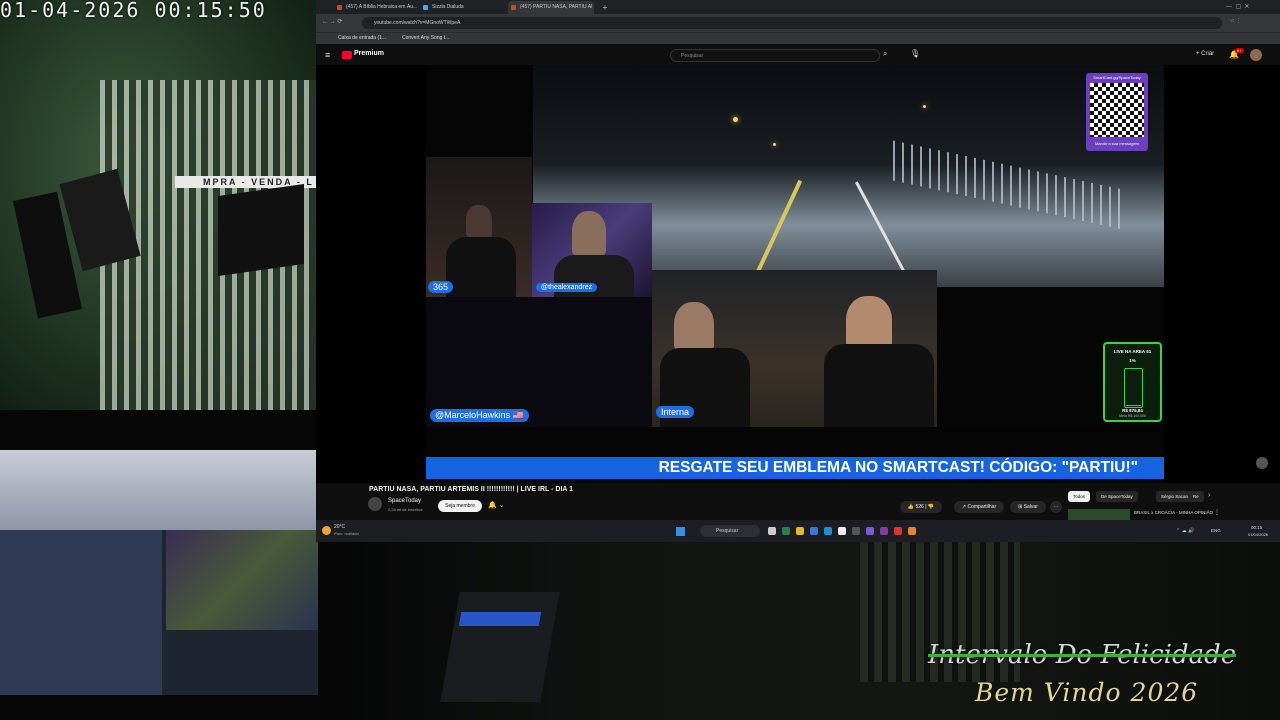 This screenshot has width=1280, height=720. What do you see at coordinates (1196, 496) in the screenshot?
I see `chip-more: Re` at bounding box center [1196, 496].